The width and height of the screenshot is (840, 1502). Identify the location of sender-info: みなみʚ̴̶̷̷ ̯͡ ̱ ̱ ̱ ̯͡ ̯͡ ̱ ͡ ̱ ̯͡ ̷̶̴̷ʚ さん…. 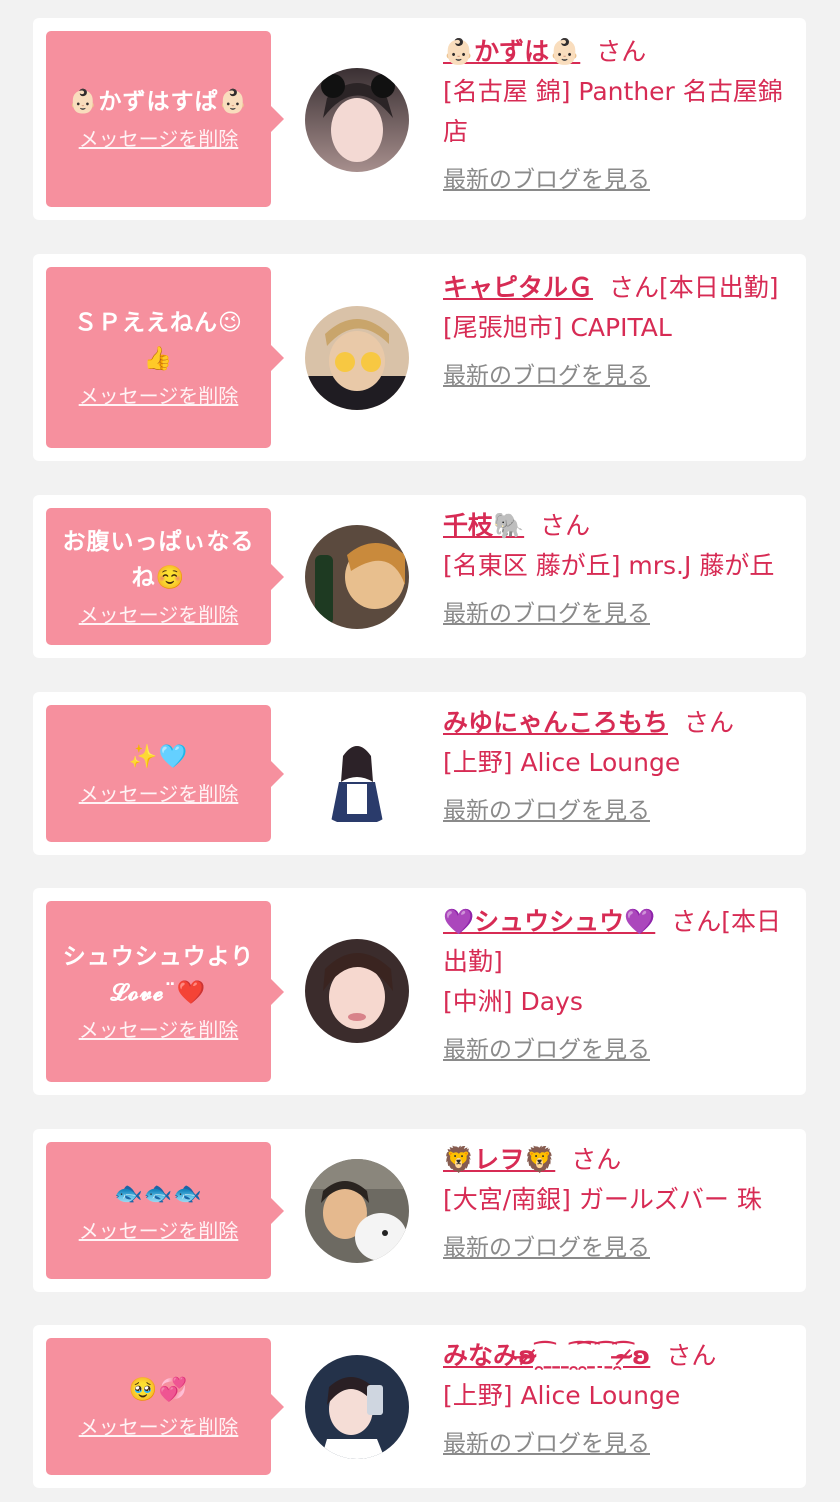
(620, 1399).